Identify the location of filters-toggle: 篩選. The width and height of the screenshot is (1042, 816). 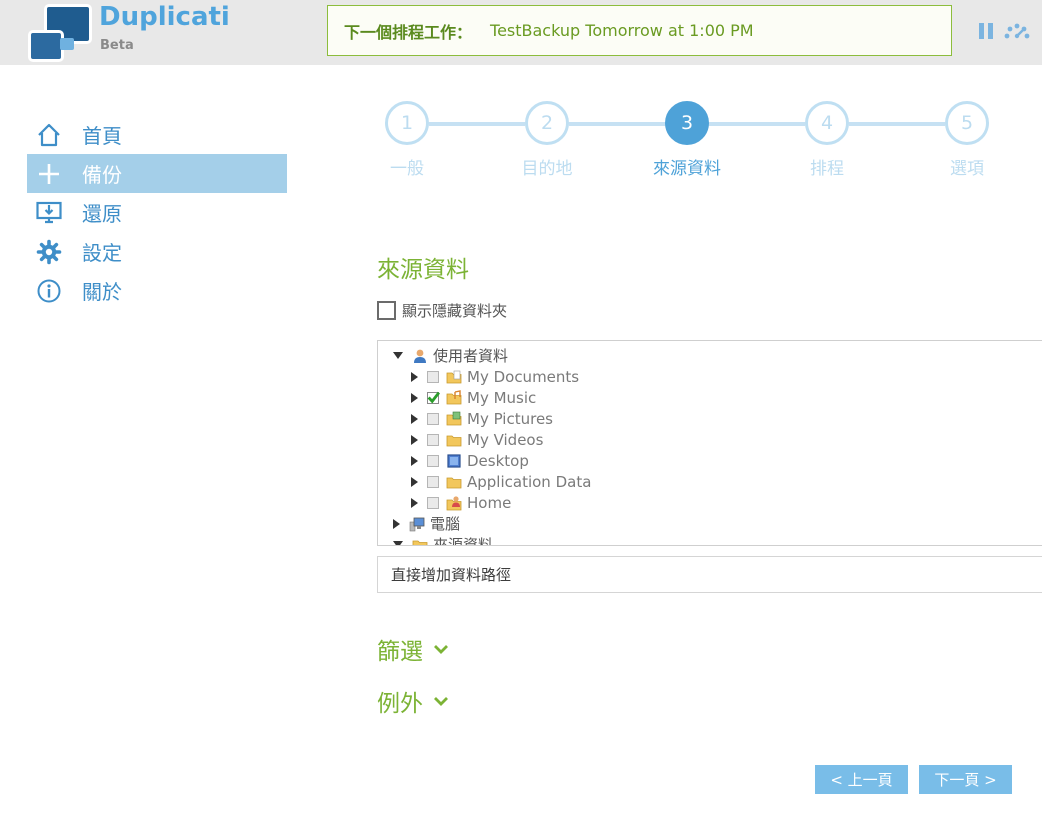
(413, 649).